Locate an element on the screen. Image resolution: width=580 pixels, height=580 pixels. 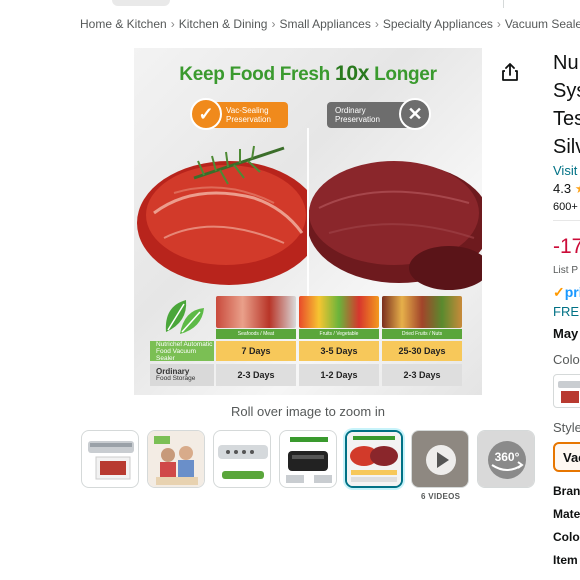
vac-row-label-1: Nutrichef Automatic is located at coordinates (184, 344).